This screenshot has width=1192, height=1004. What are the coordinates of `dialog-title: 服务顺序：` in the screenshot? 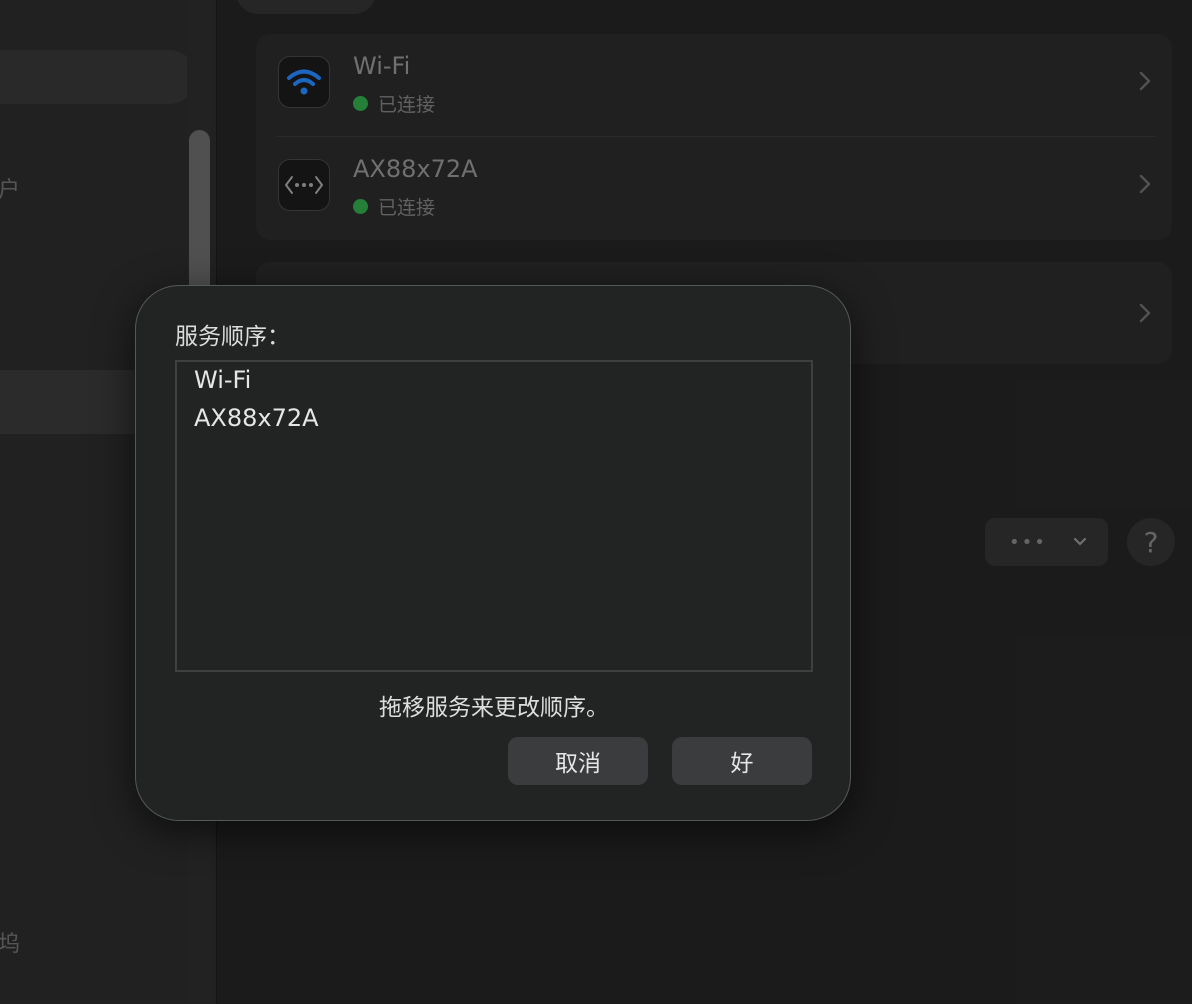 It's located at (232, 337).